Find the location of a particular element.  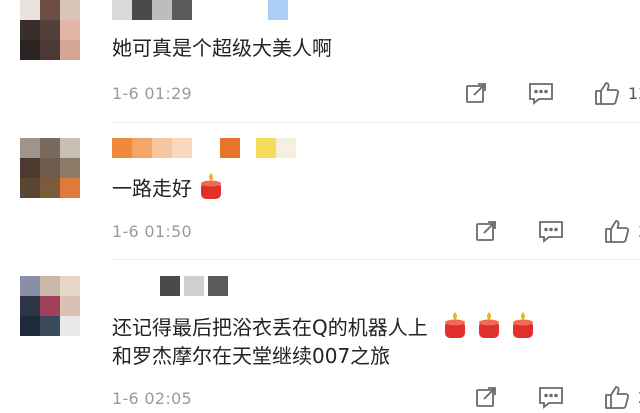

comment-actions: 13 is located at coordinates (552, 93).